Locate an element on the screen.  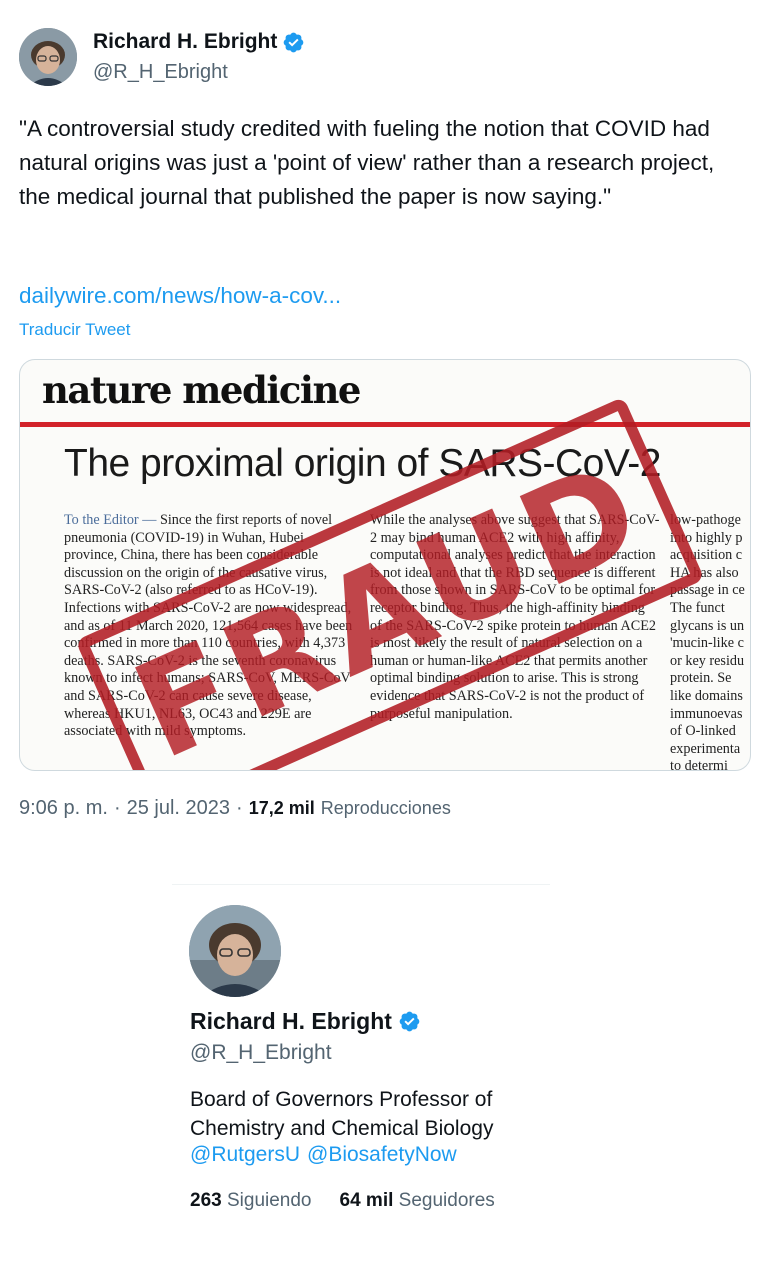
profile-card-stats: 263 Siguiendo 64 mil Seguidores is located at coordinates (342, 1201).